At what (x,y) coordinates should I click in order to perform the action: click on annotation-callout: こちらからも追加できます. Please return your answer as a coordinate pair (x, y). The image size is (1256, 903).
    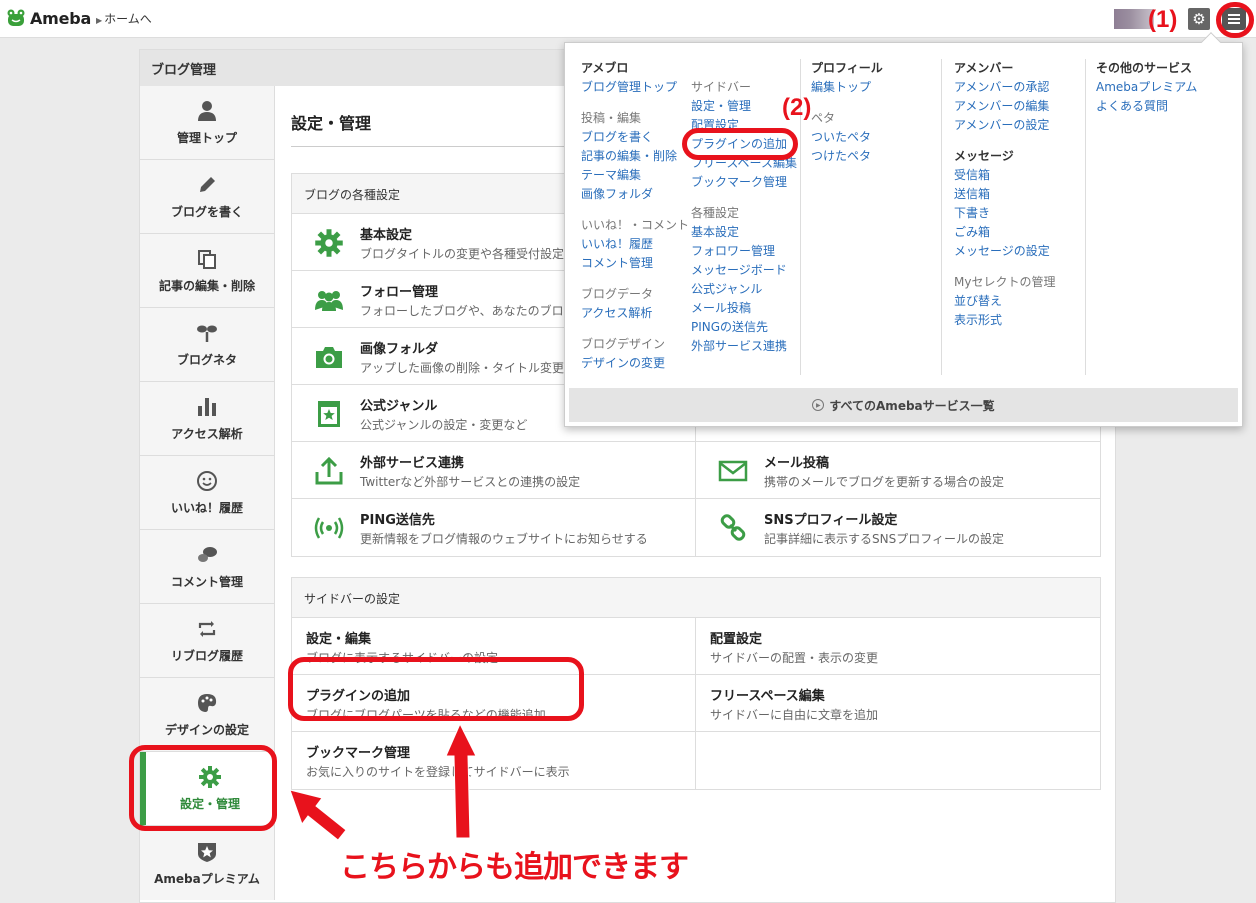
    Looking at the image, I should click on (514, 867).